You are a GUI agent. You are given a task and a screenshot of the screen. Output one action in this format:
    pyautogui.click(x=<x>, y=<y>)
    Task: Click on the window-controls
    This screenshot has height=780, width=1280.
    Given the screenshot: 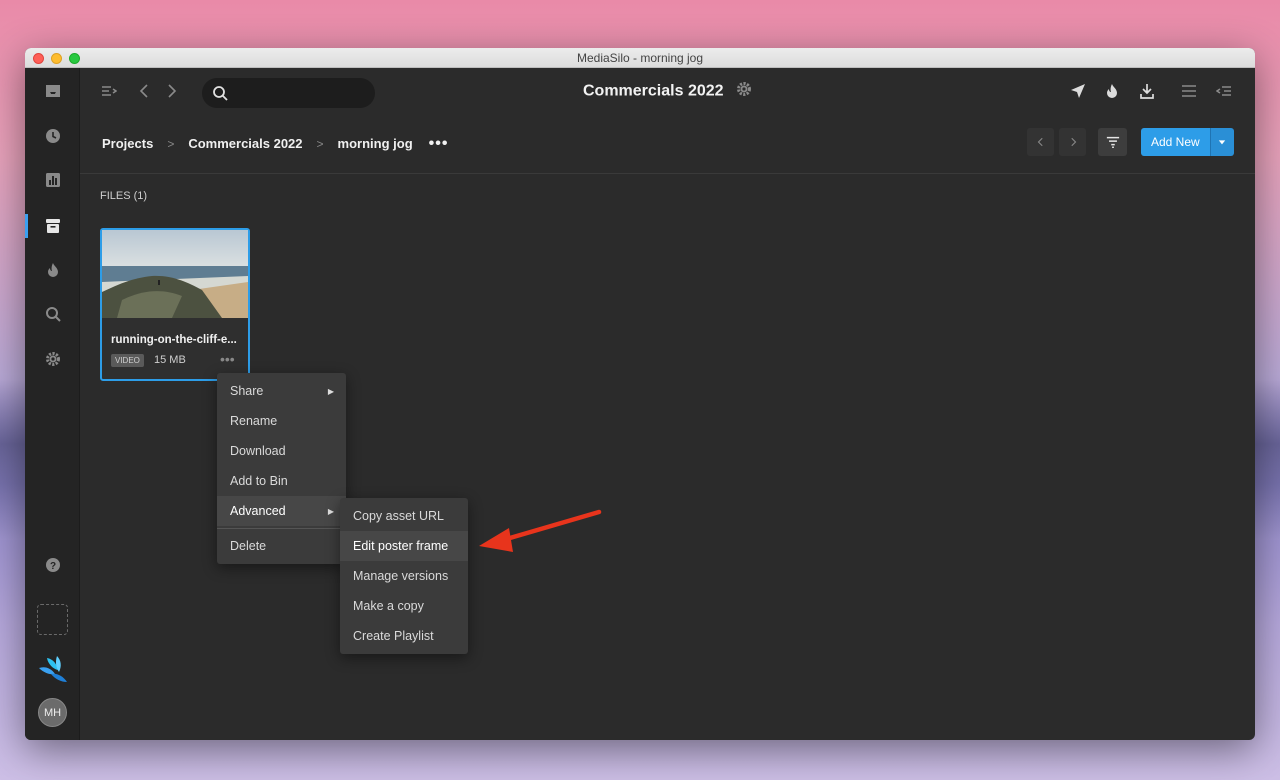 What is the action you would take?
    pyautogui.click(x=56, y=58)
    